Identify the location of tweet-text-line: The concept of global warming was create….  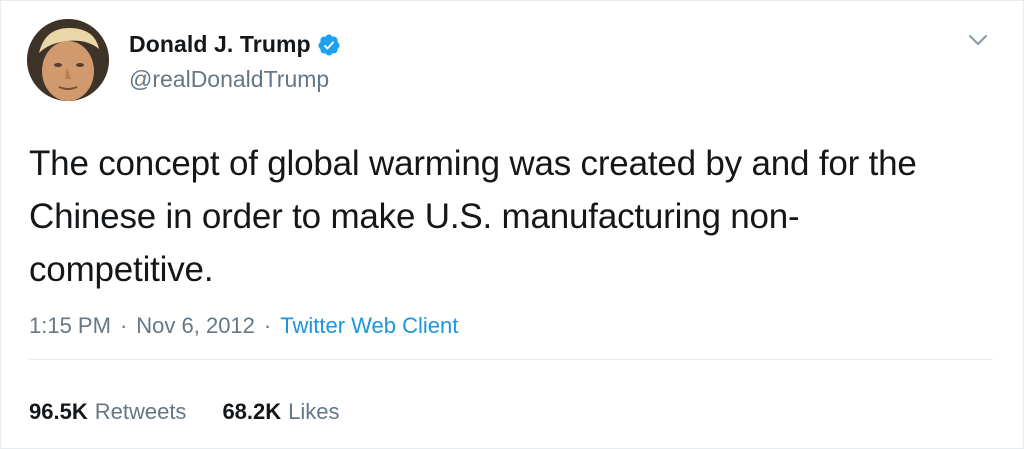
(473, 163).